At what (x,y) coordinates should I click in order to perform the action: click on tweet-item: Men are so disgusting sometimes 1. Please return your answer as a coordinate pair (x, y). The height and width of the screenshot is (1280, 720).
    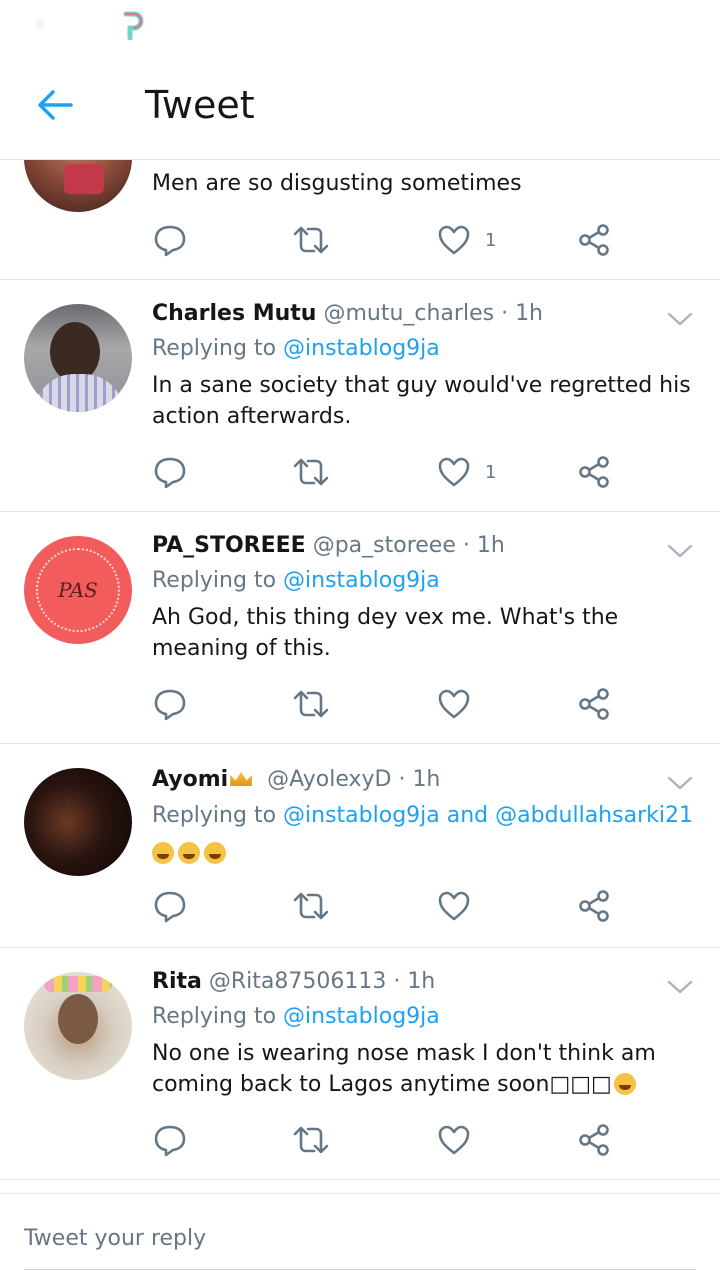
    Looking at the image, I should click on (360, 220).